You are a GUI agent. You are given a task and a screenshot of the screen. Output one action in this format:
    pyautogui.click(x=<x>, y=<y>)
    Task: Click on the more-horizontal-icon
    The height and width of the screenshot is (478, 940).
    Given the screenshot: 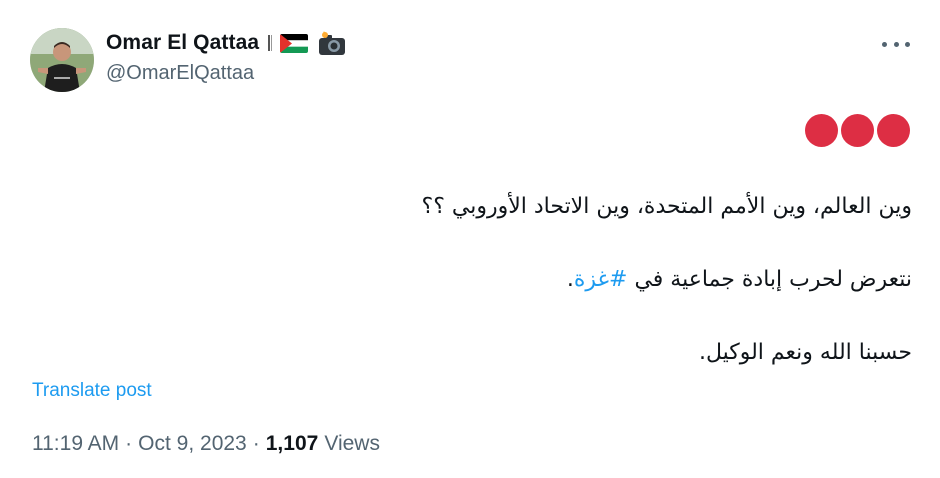 What is the action you would take?
    pyautogui.click(x=896, y=44)
    